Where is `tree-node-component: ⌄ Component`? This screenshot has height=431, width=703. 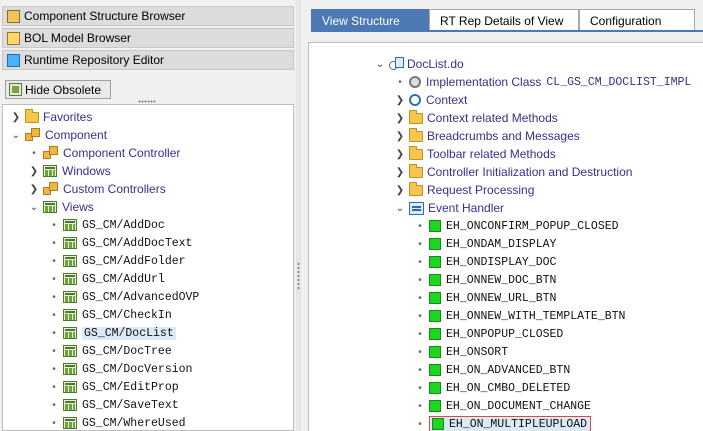
tree-node-component: ⌄ Component is located at coordinates (59, 135).